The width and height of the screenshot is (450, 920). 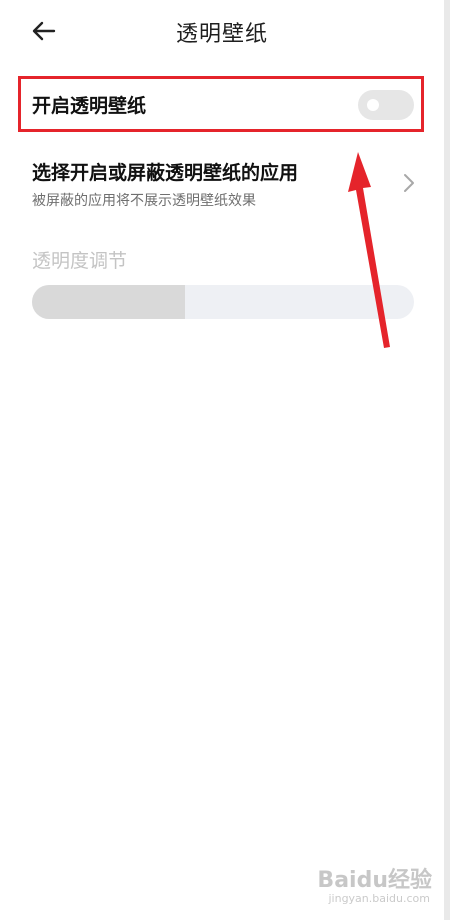 What do you see at coordinates (165, 173) in the screenshot?
I see `select-apps-title: 选择开启或屏蔽透明壁纸的应用` at bounding box center [165, 173].